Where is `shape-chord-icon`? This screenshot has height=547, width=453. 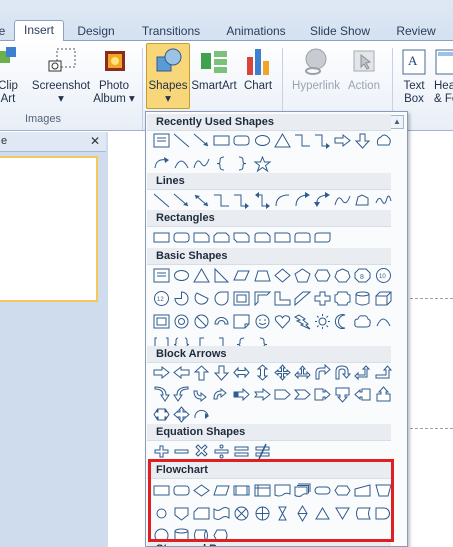
shape-chord-icon is located at coordinates (201, 298).